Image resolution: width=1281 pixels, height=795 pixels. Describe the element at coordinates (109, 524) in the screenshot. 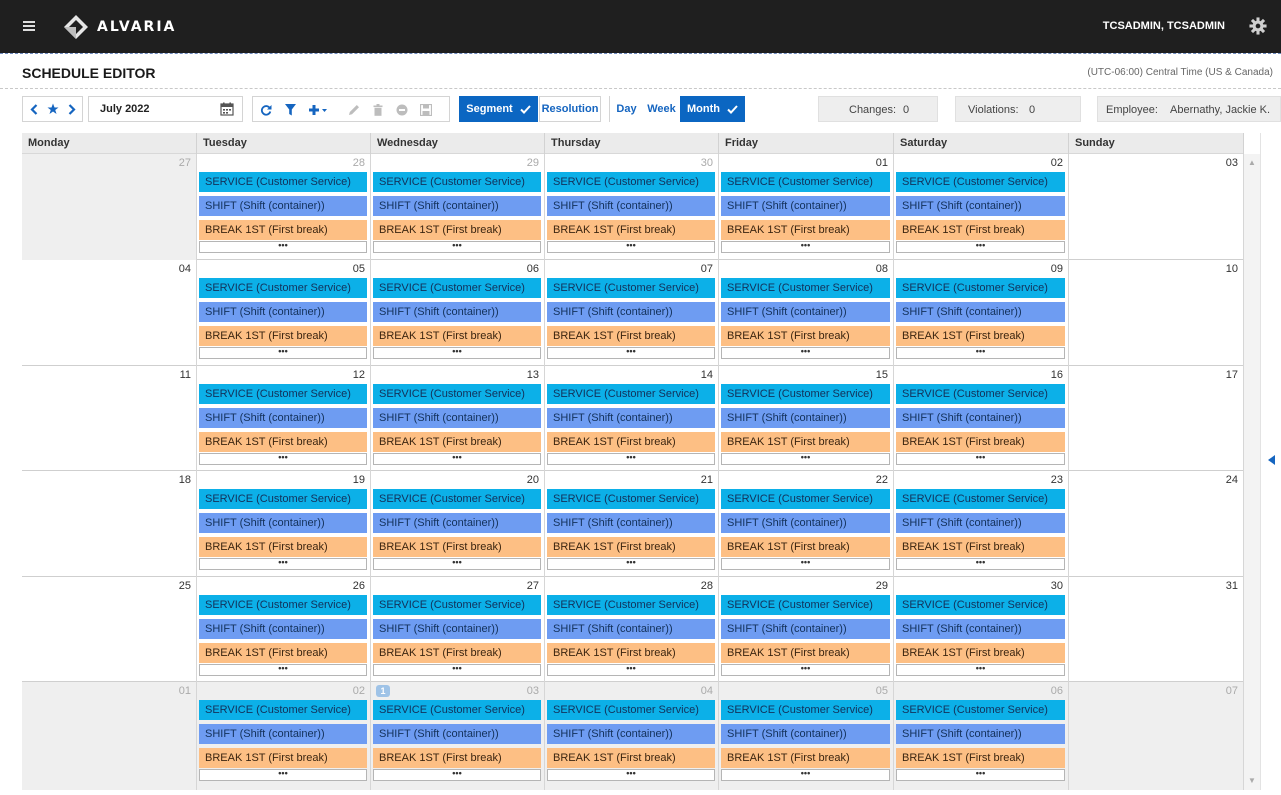

I see `day-cell: 18` at that location.